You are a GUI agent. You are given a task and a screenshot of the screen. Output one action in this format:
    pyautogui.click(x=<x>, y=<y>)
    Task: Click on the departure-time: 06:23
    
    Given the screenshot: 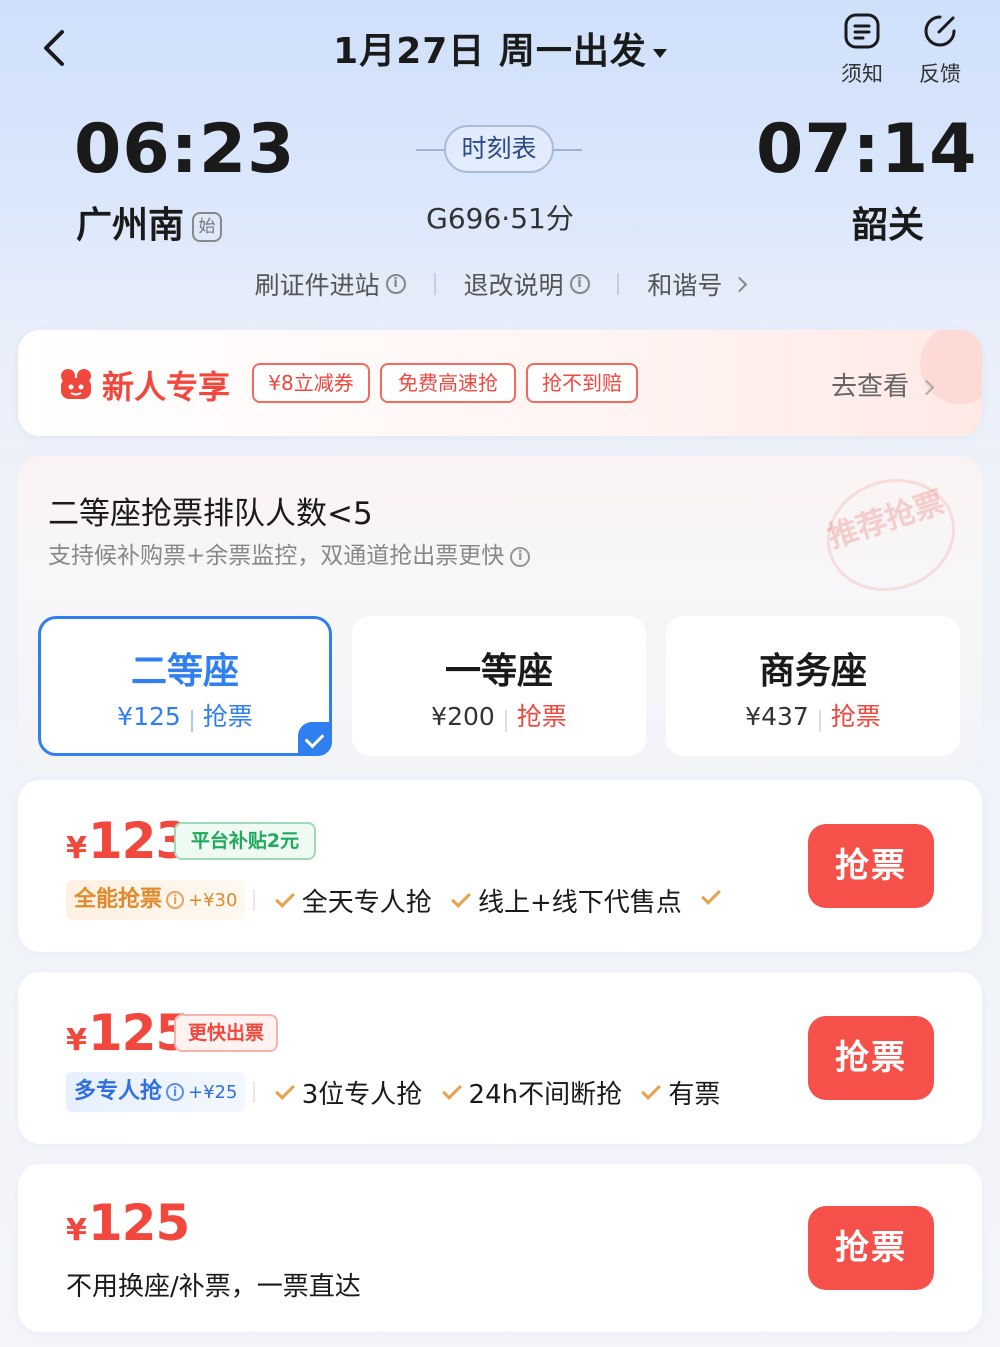 What is the action you would take?
    pyautogui.click(x=185, y=149)
    